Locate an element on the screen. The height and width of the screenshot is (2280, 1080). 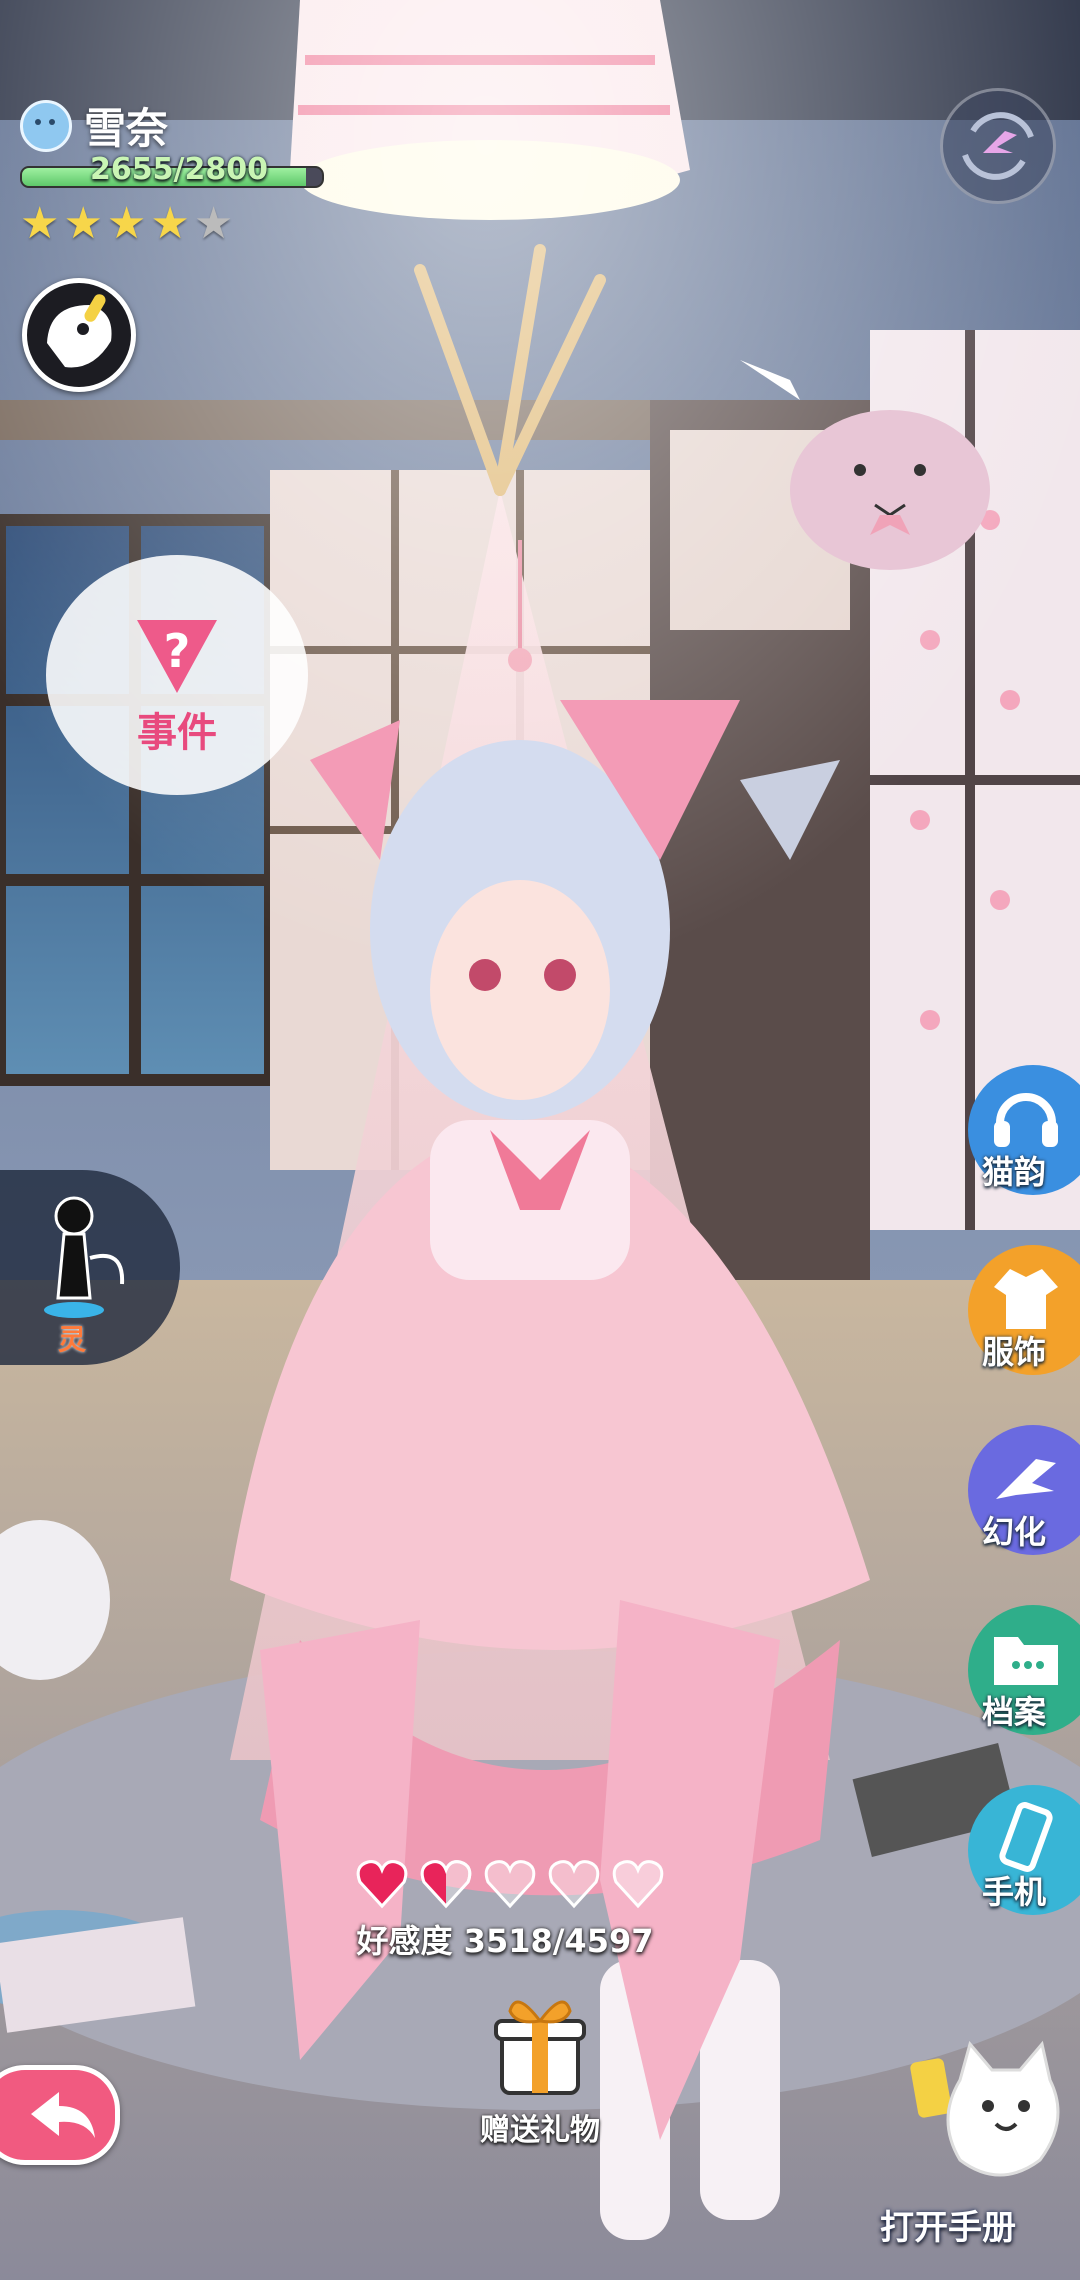
send-gift-button: 赠送礼物 is located at coordinates (540, 2066).